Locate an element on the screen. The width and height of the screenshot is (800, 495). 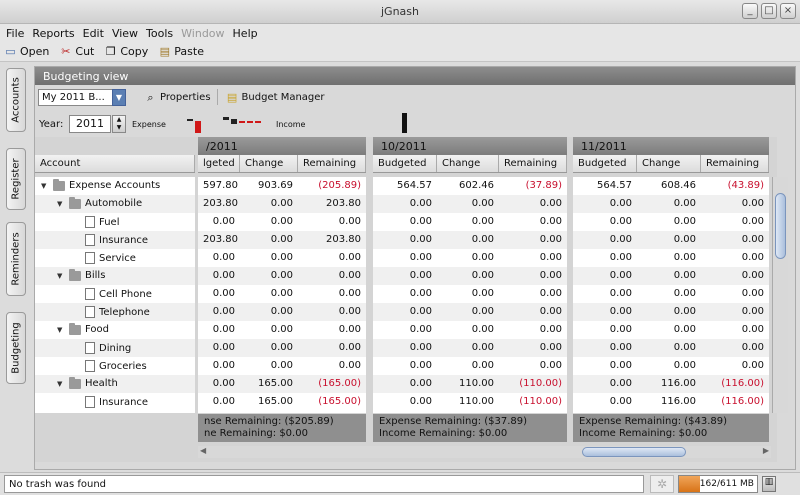
memory-indicator: 162/611 MB is located at coordinates (718, 484).